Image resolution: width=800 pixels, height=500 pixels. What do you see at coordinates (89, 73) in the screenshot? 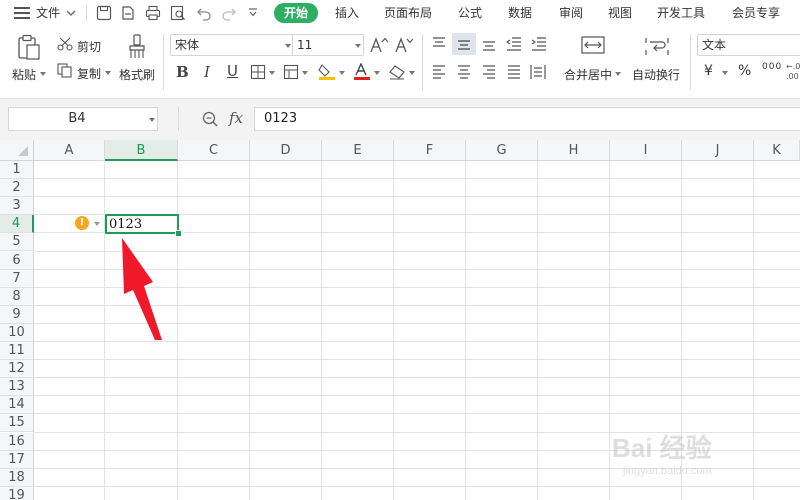
I see `copy-button: 复制` at bounding box center [89, 73].